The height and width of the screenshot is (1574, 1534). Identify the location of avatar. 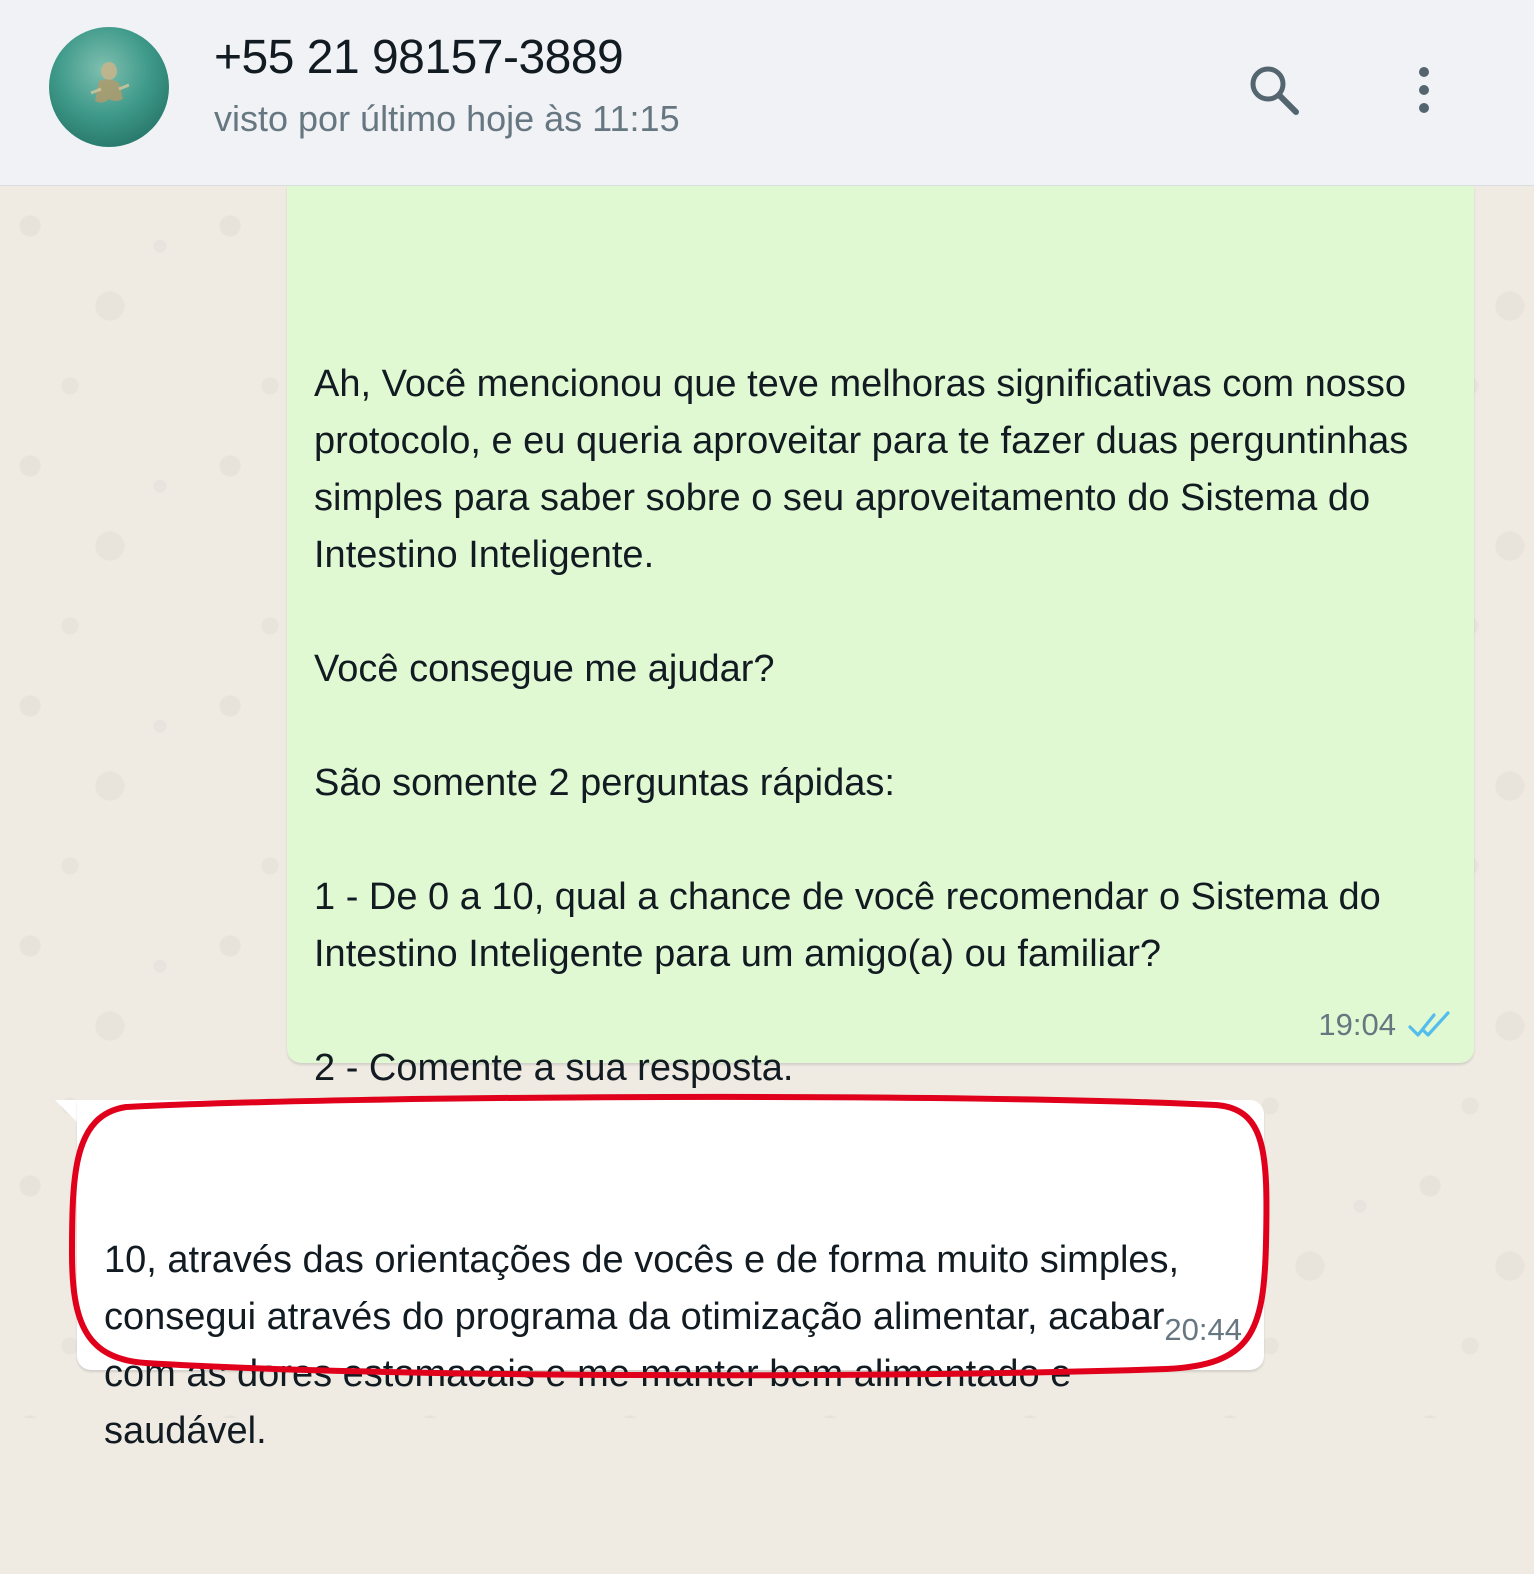
(109, 87).